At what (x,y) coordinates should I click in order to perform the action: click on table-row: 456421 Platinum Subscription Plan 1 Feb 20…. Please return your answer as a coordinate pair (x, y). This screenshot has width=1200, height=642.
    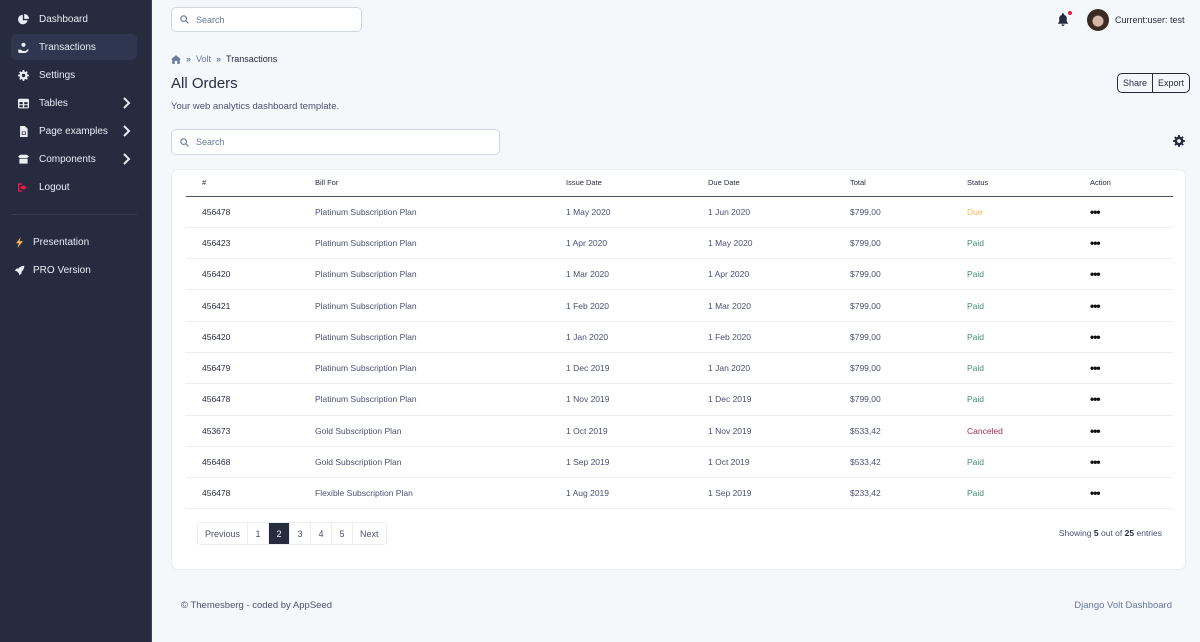
    Looking at the image, I should click on (679, 305).